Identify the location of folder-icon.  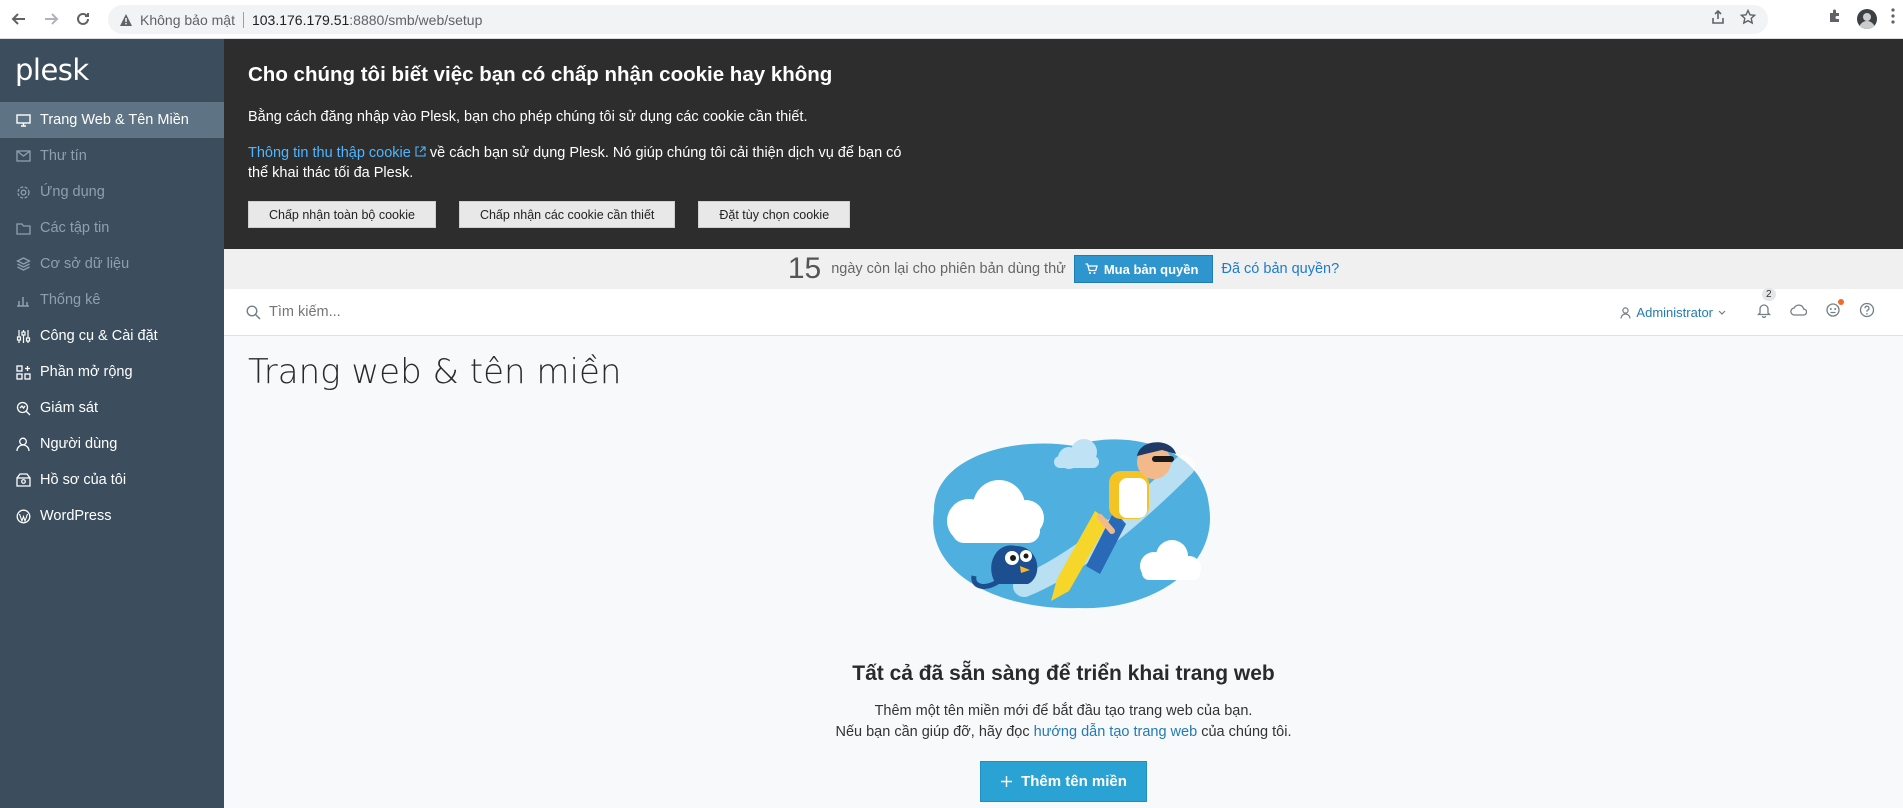
(23, 228).